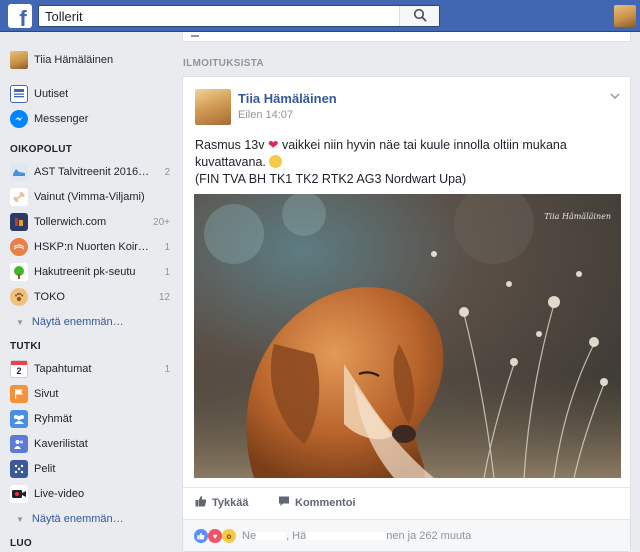 The image size is (640, 552). I want to click on sidebar-item-label: Vainut (Vimma-Viljami), so click(89, 197).